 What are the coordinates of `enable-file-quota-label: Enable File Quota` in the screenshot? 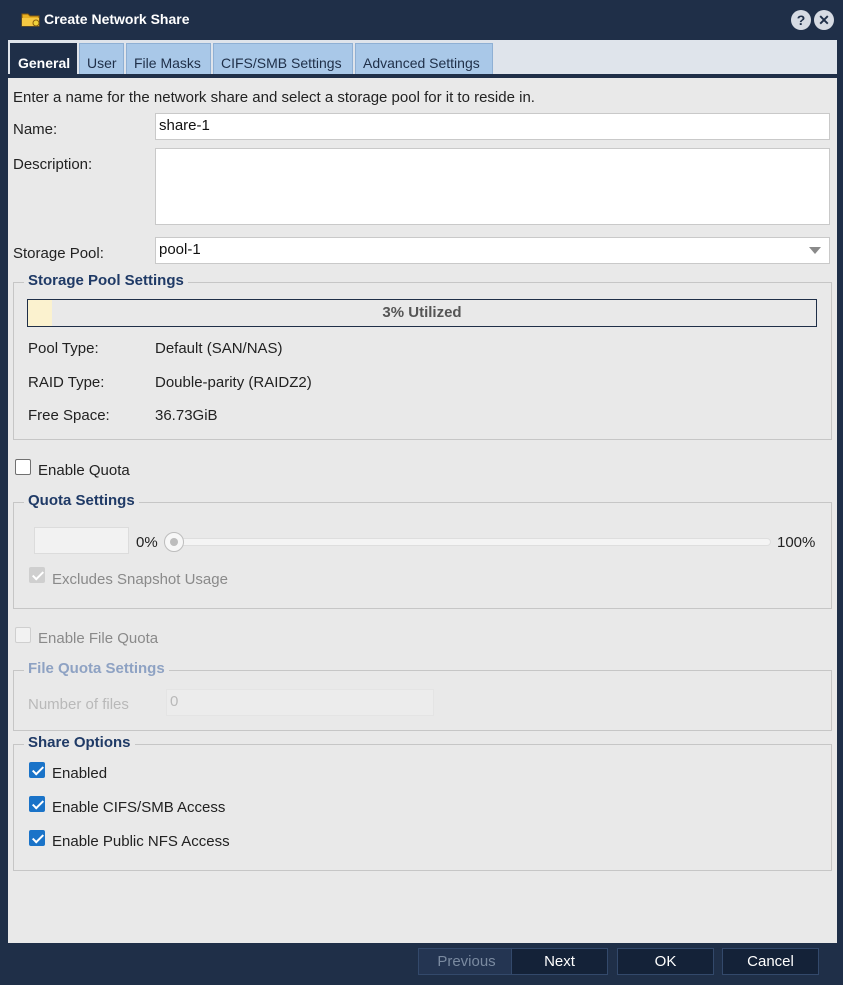 It's located at (98, 638).